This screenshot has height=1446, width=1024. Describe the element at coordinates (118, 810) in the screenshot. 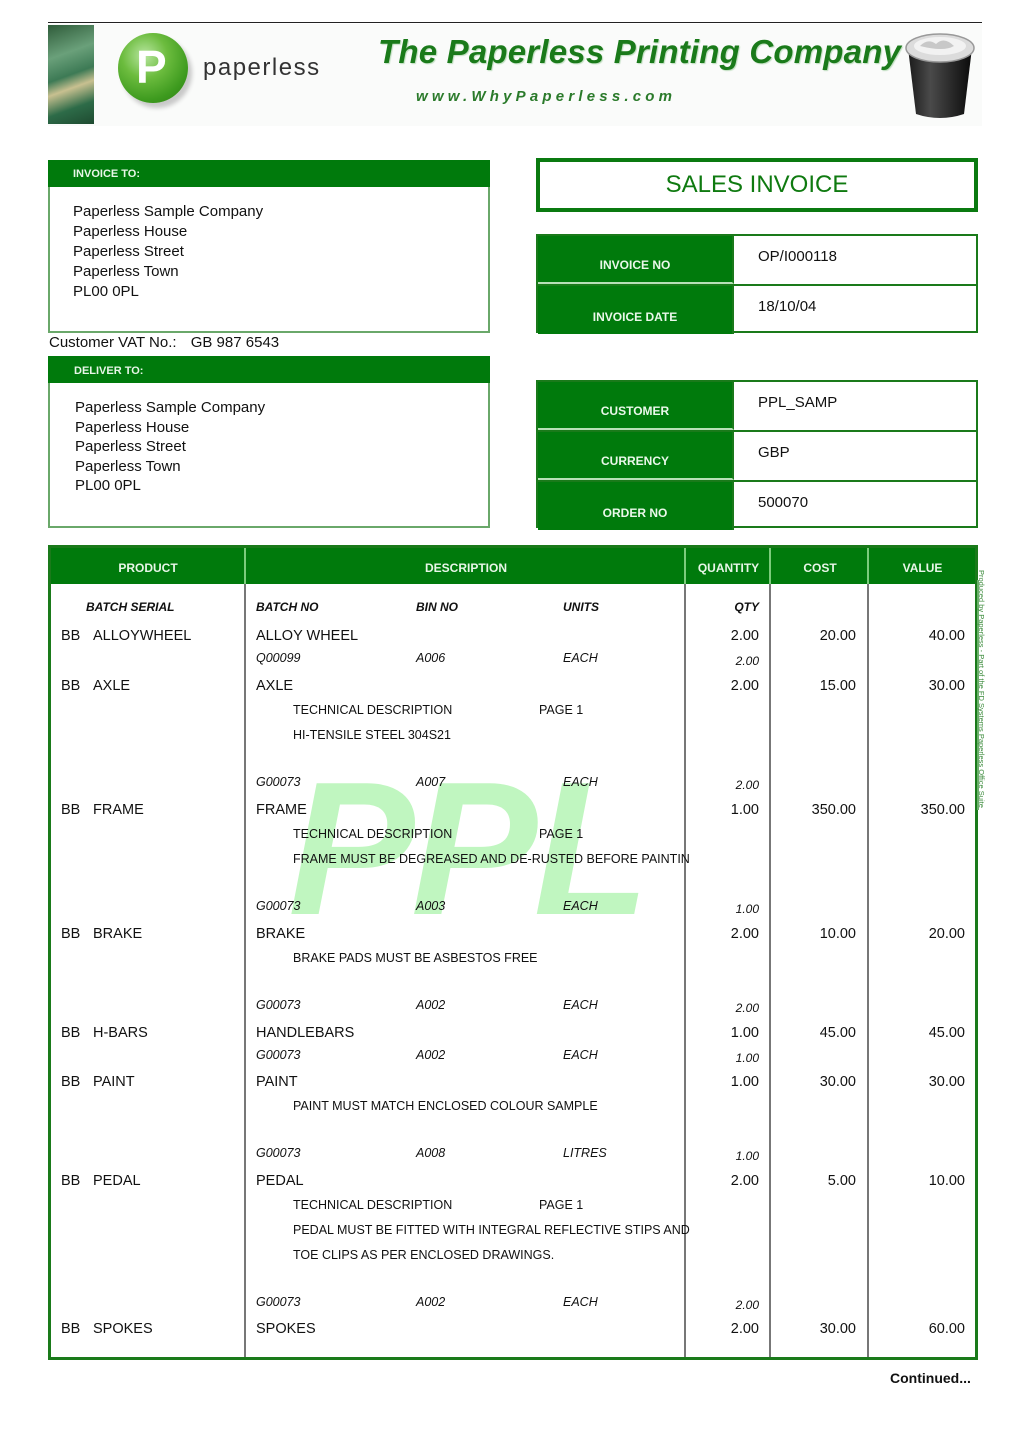

I see `product-code: FRAME` at that location.